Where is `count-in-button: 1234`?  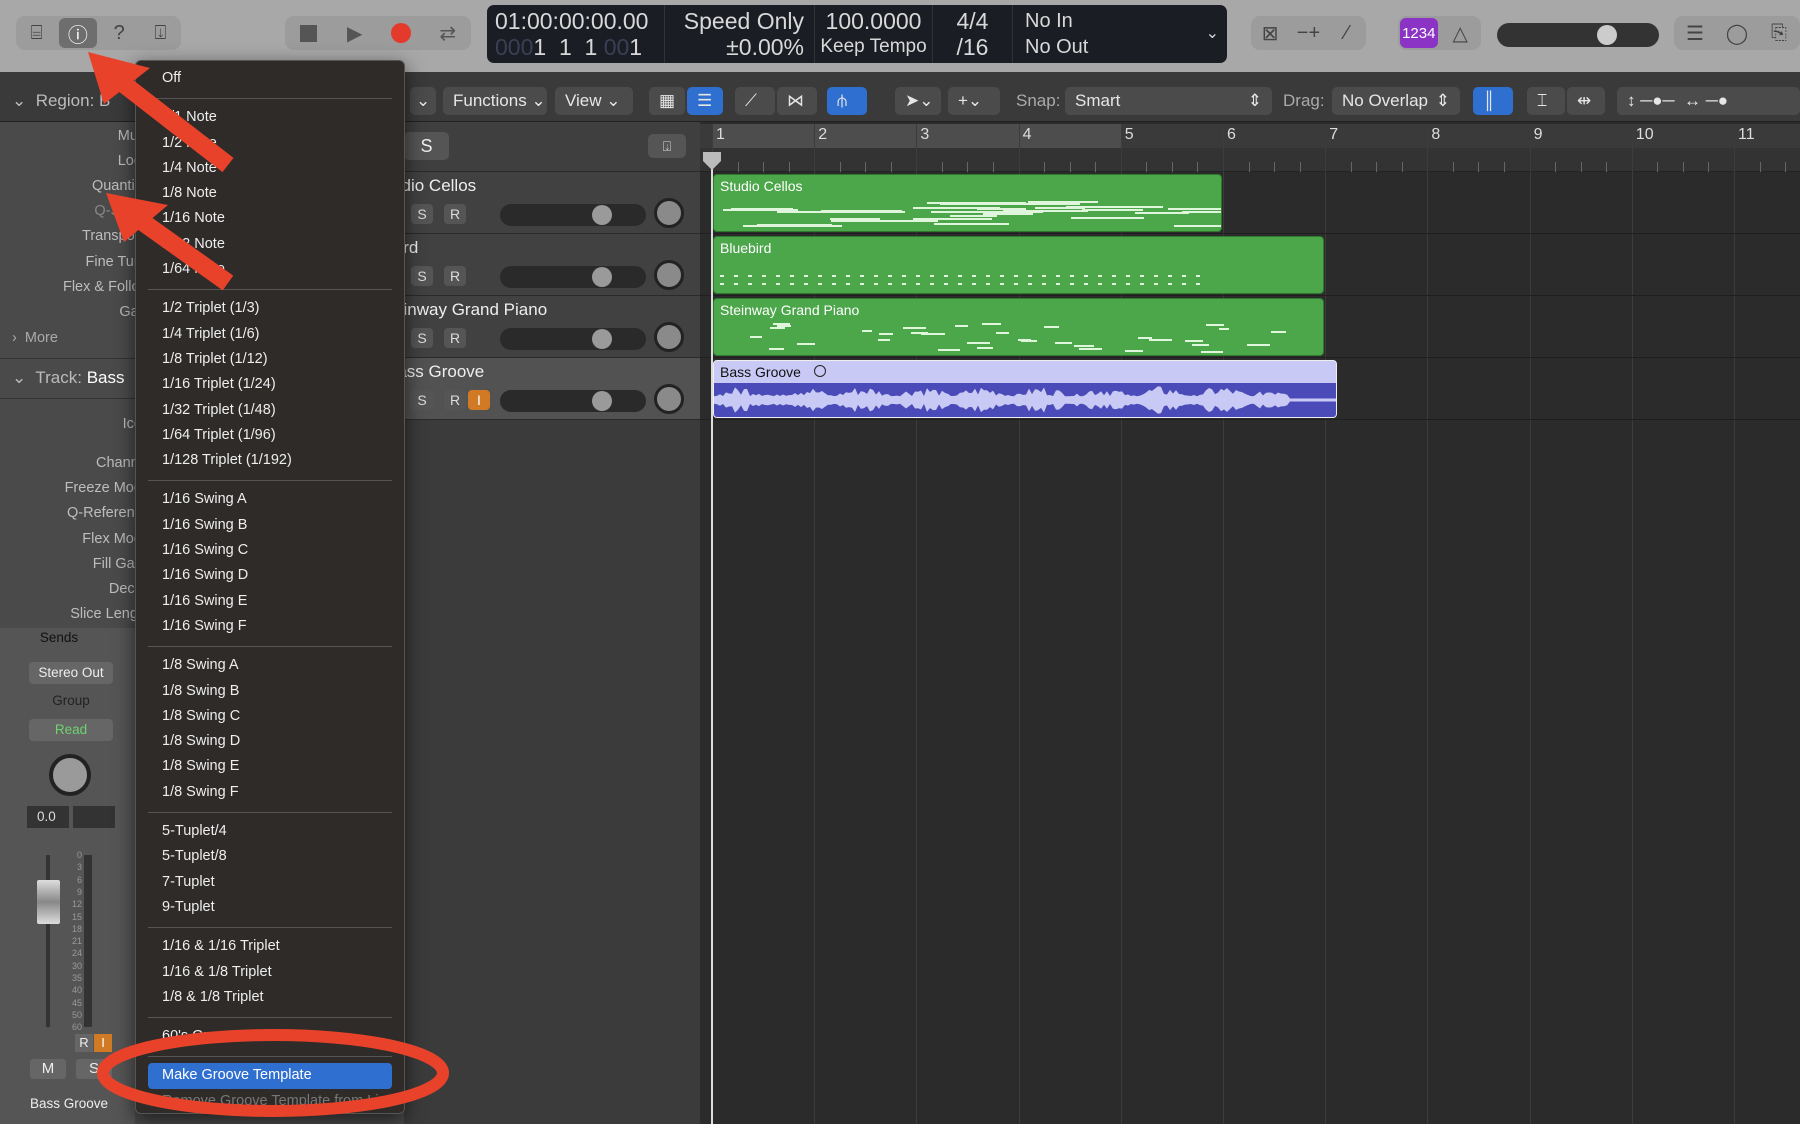
count-in-button: 1234 is located at coordinates (1418, 33).